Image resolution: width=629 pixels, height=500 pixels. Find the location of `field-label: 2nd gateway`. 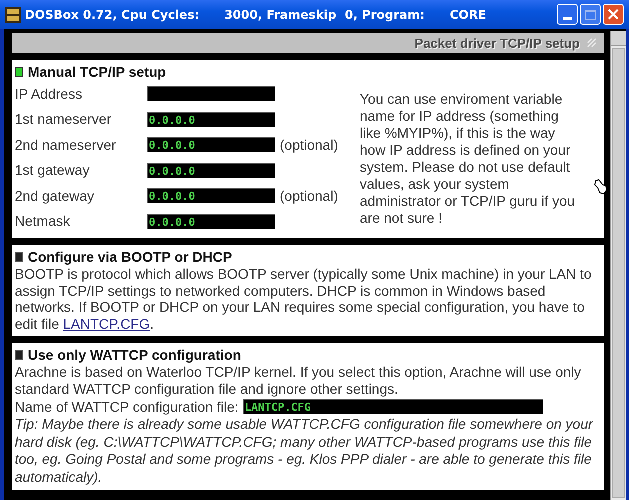

field-label: 2nd gateway is located at coordinates (55, 196).